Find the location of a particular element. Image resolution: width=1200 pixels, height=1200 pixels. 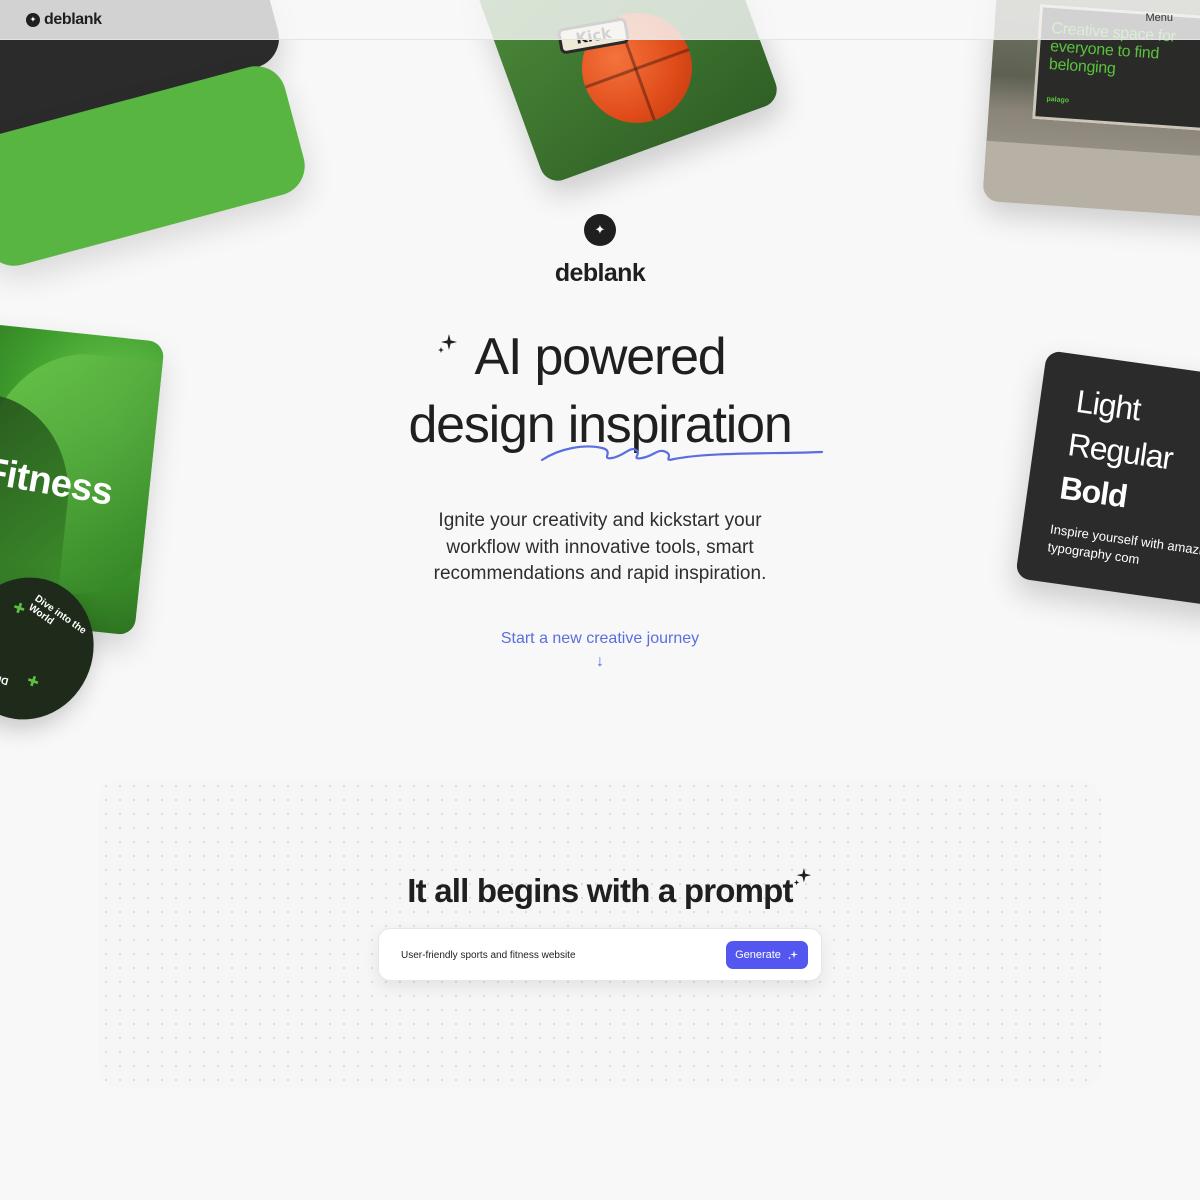

nav-logo-text: deblank is located at coordinates (73, 19).